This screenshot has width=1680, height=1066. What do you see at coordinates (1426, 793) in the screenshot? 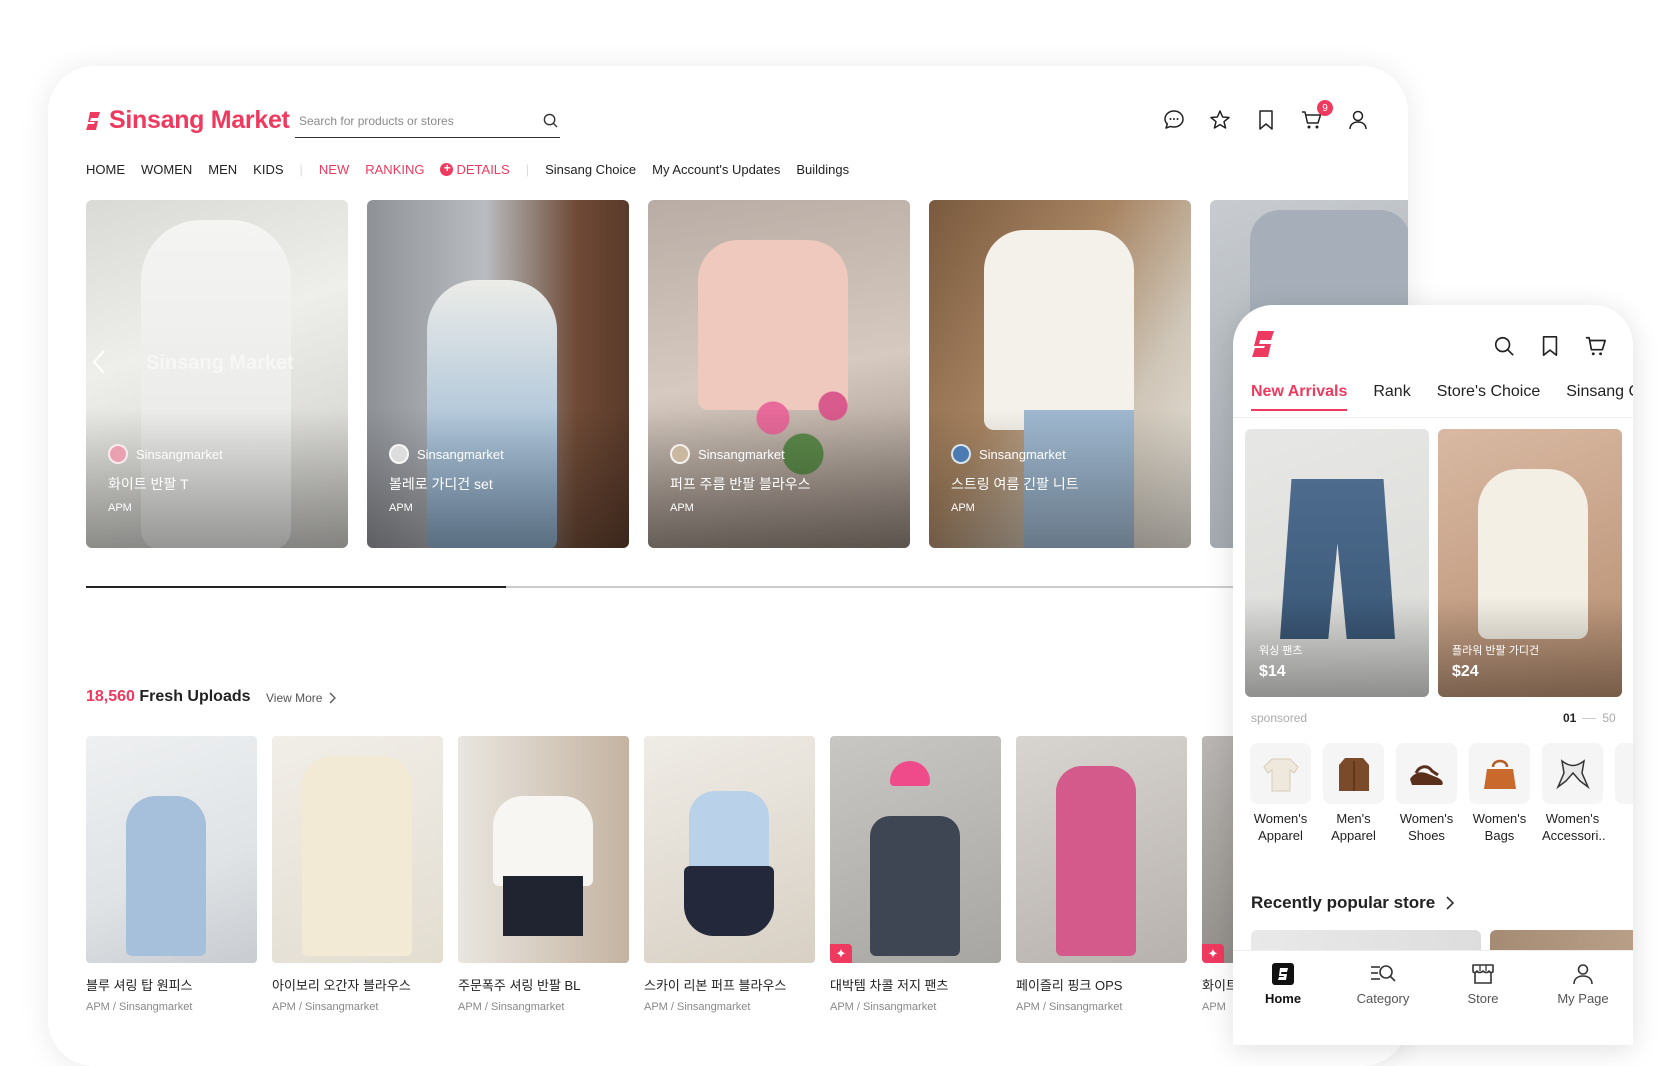
I see `category-womens-shoes: Women's Shoes` at bounding box center [1426, 793].